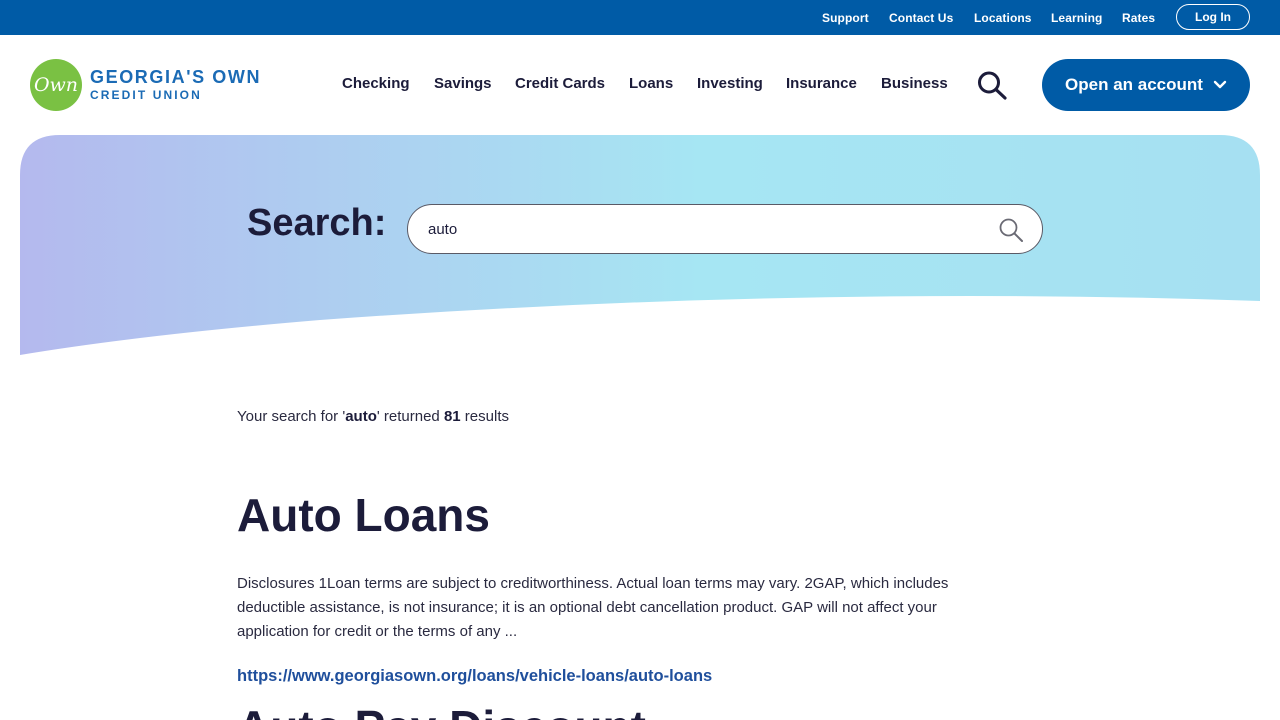  I want to click on utility-link-locations: Locations, so click(1003, 18).